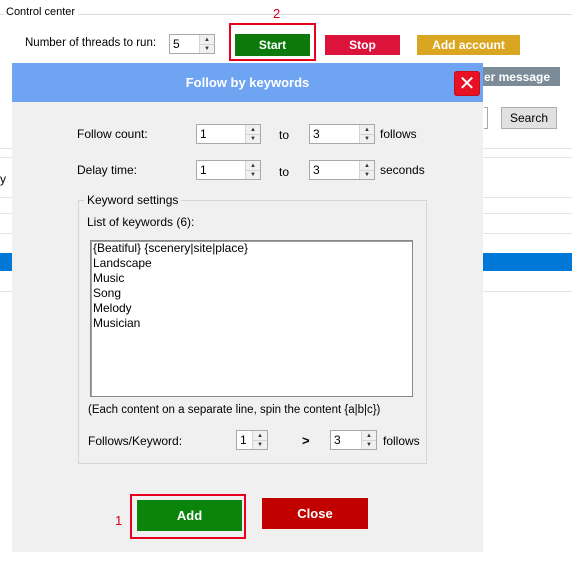  What do you see at coordinates (401, 441) in the screenshot?
I see `follows-per-keyword-unit: follows` at bounding box center [401, 441].